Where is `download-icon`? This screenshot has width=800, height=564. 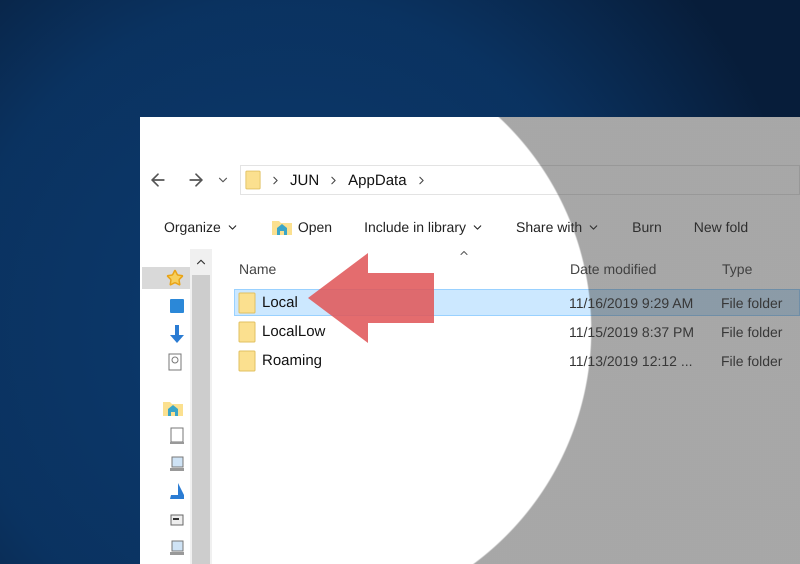 download-icon is located at coordinates (177, 334).